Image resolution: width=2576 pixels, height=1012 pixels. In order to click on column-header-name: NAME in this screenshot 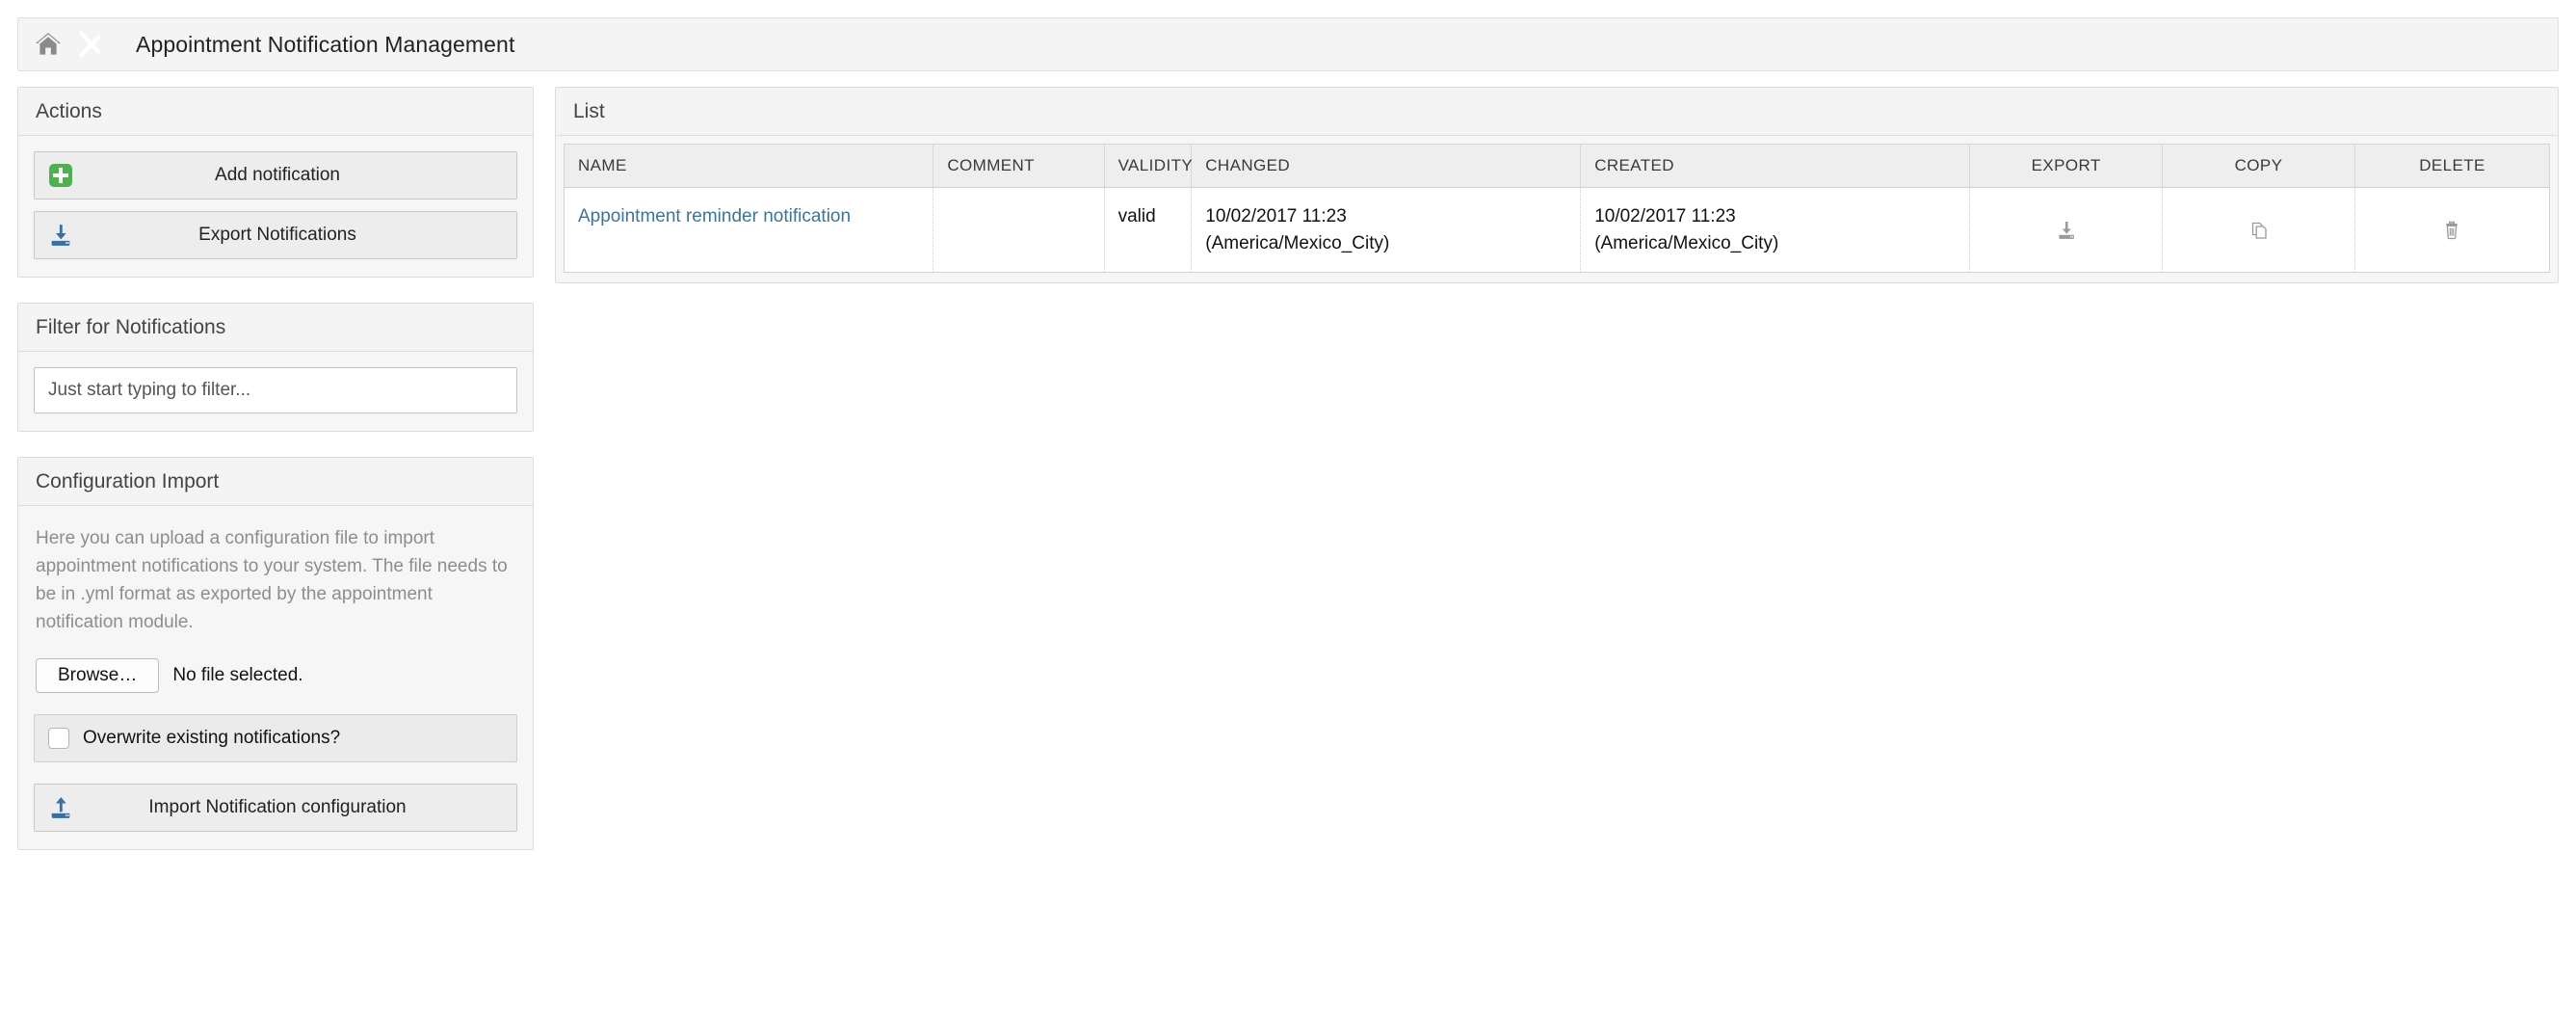, I will do `click(749, 166)`.